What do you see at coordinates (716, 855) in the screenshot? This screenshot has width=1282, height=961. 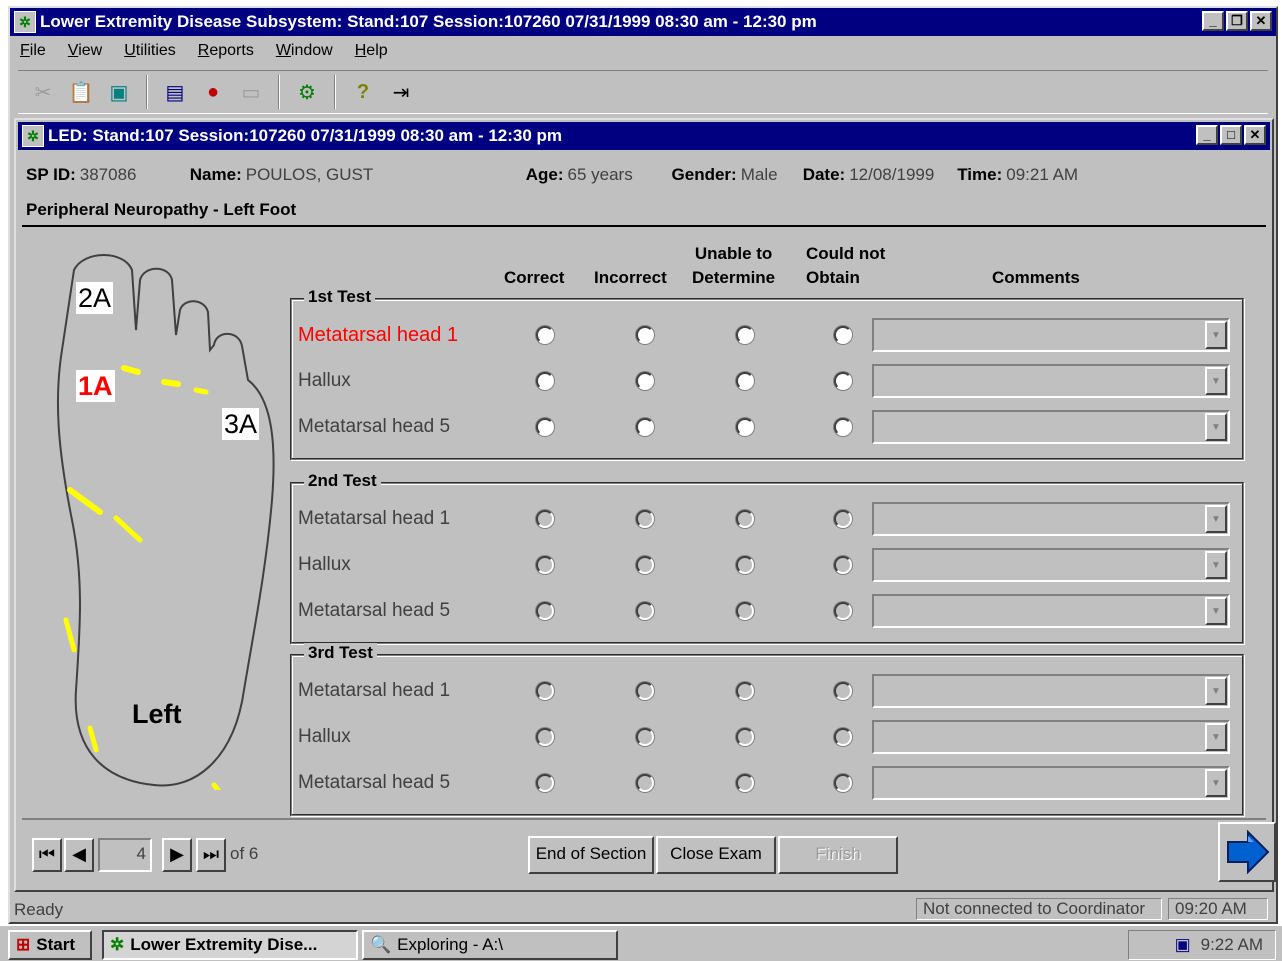 I see `close-exam-button: Close Exam` at bounding box center [716, 855].